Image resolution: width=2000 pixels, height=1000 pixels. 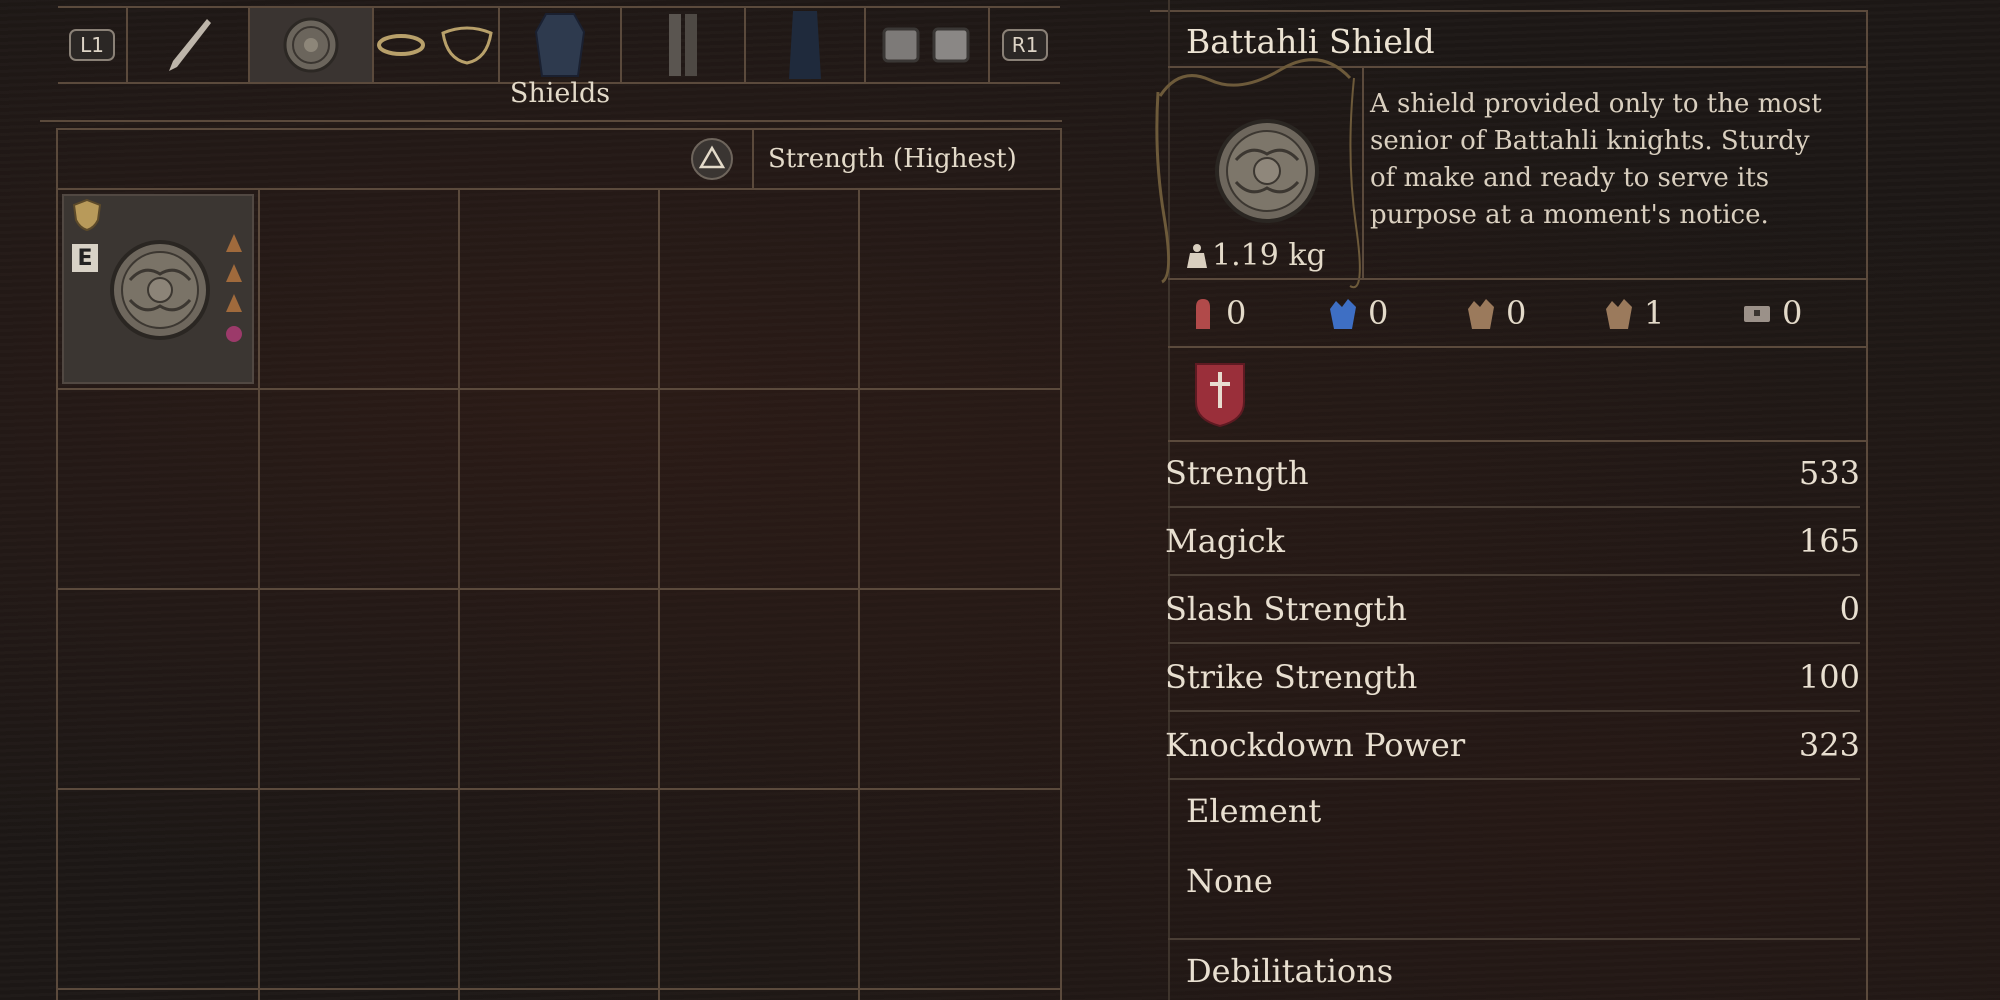 I want to click on sort-control: Strength (Highest), so click(x=870, y=159).